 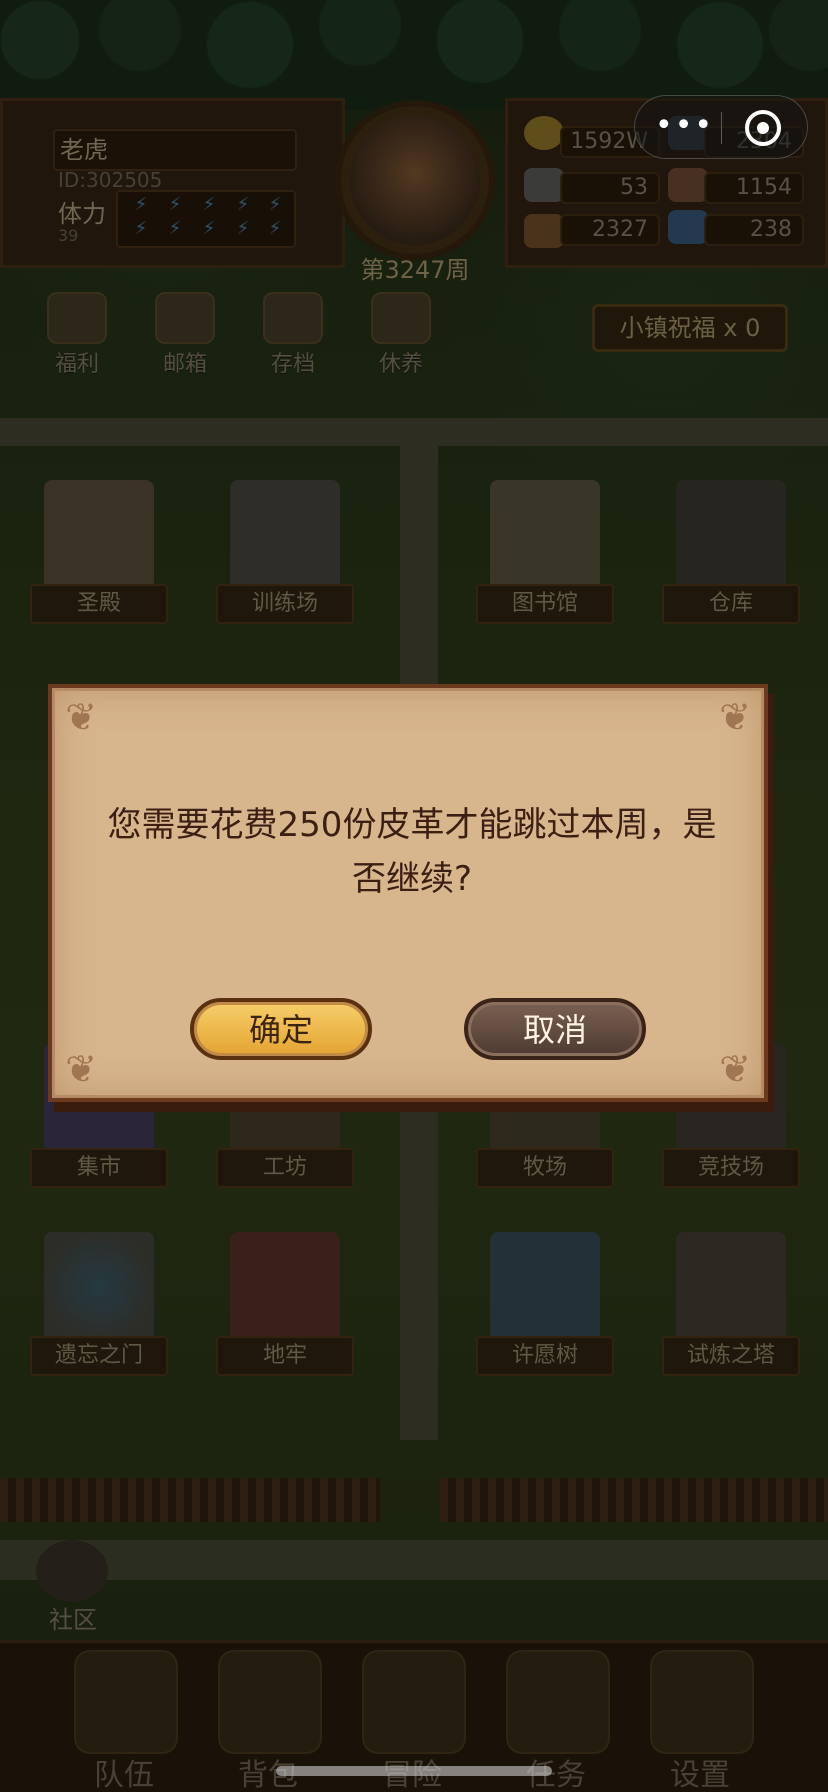 I want to click on cancel-button: 取消, so click(x=555, y=1029).